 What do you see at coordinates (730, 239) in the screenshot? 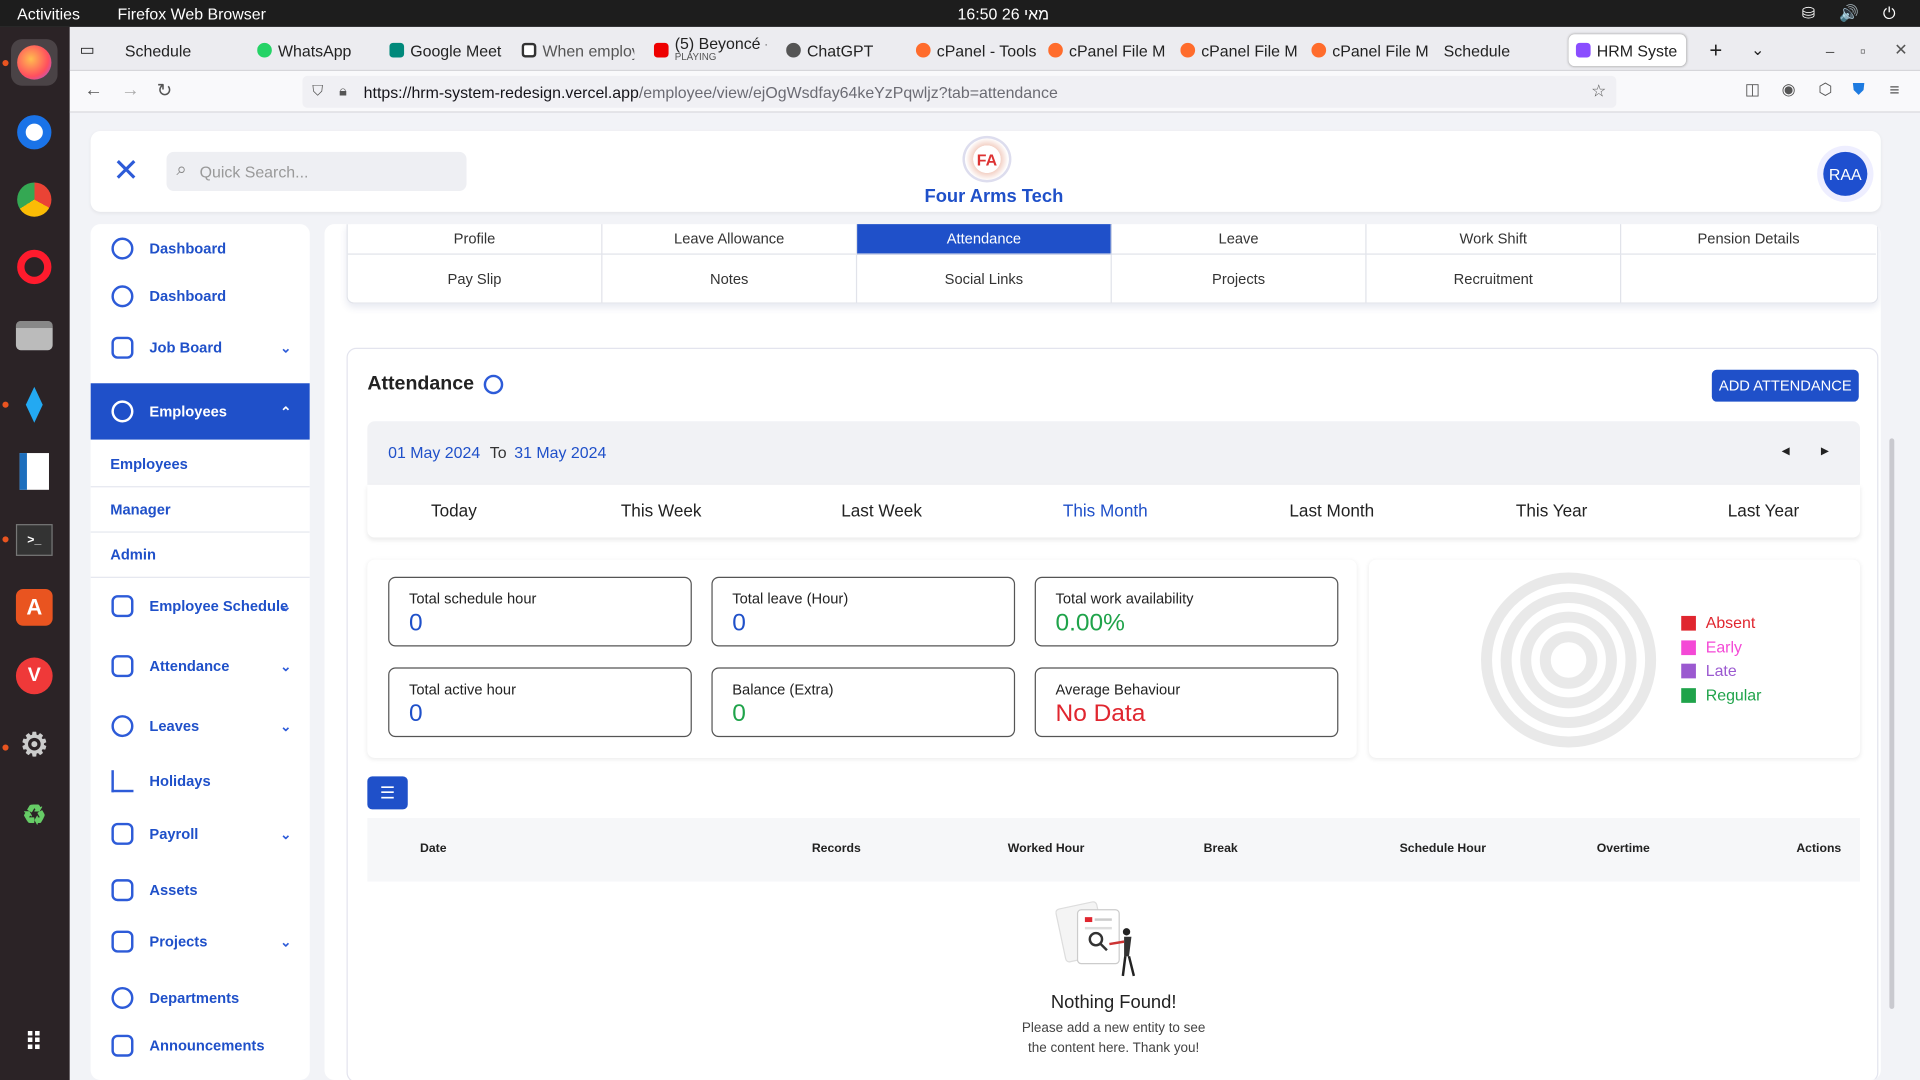
I see `tab-leave-allowance: Leave Allowance` at bounding box center [730, 239].